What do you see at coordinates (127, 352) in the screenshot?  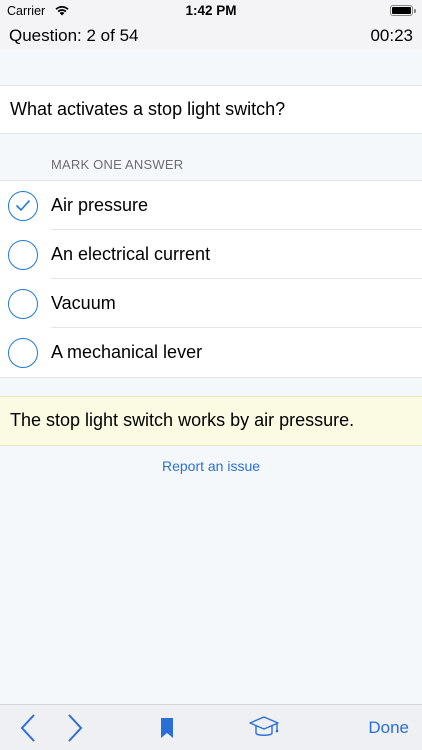 I see `answer-label: A mechanical lever` at bounding box center [127, 352].